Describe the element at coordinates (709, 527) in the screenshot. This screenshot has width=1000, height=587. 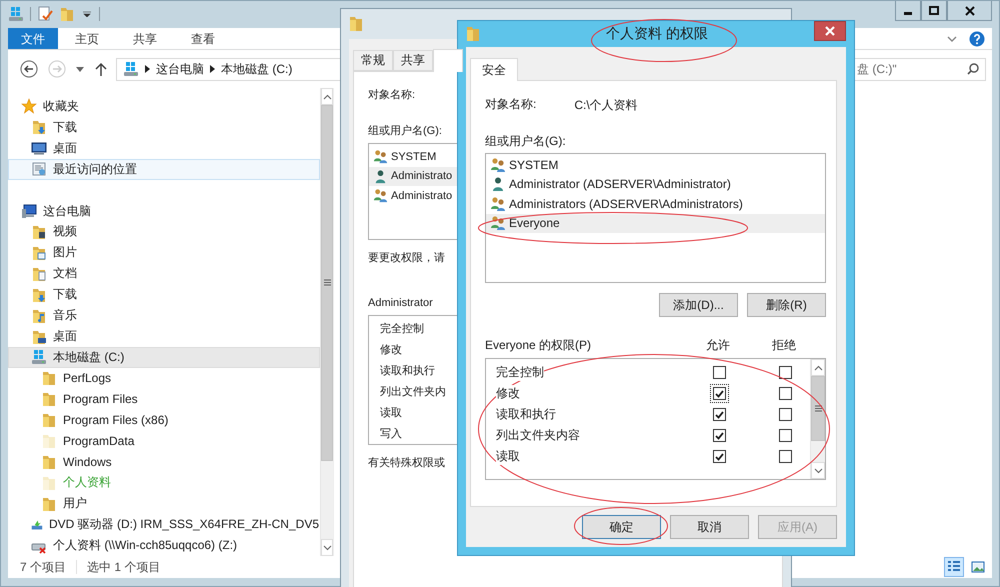
I see `dialog-button: 取消` at that location.